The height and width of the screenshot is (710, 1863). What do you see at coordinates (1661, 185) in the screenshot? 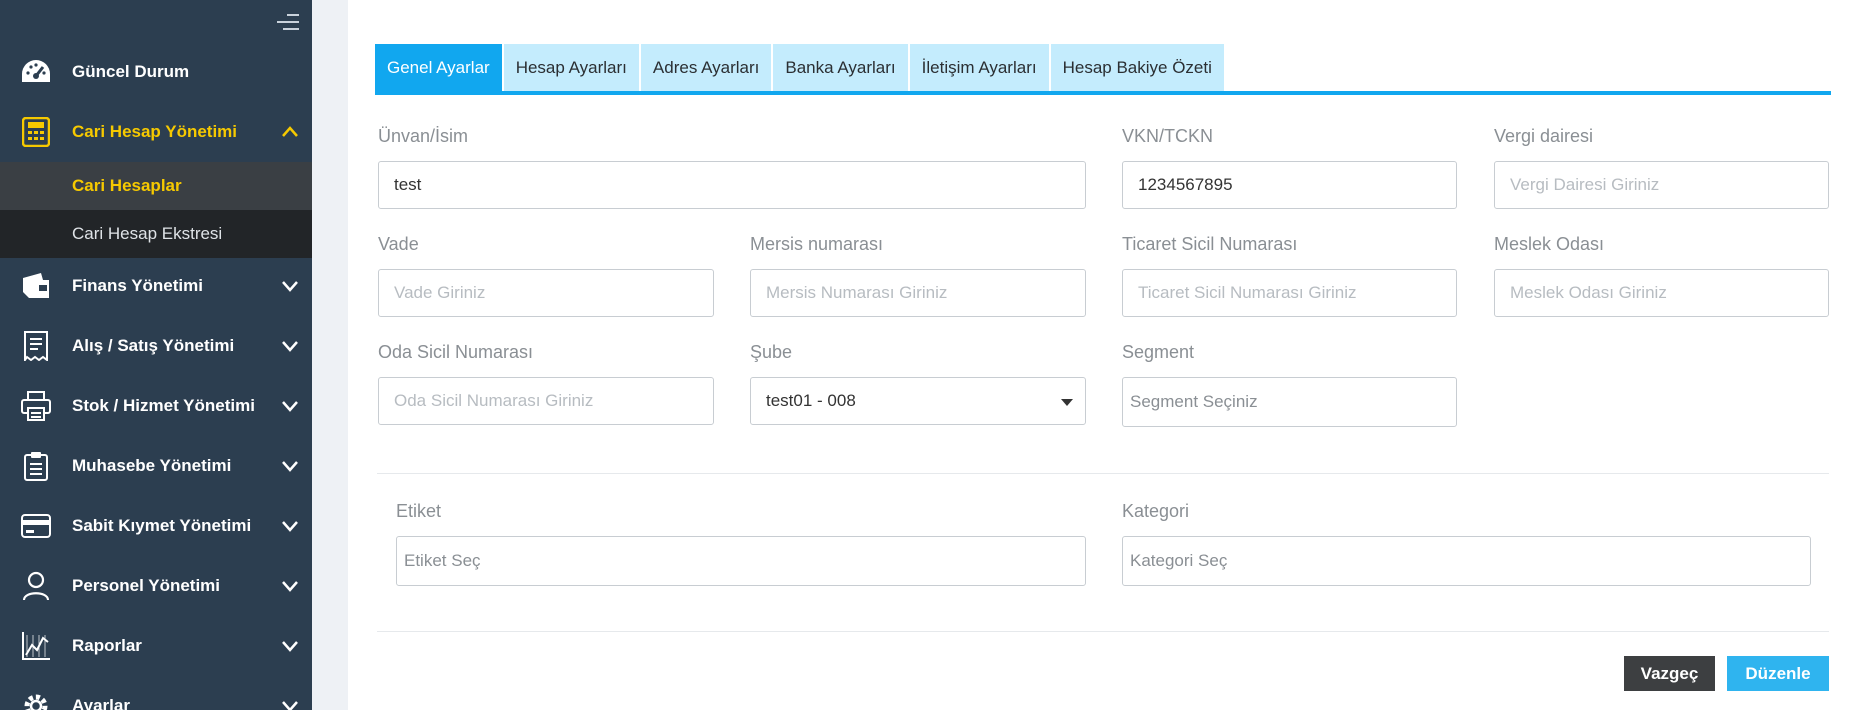
I see `vergi-dairesi-input: Vergi Dairesi Giriniz` at bounding box center [1661, 185].